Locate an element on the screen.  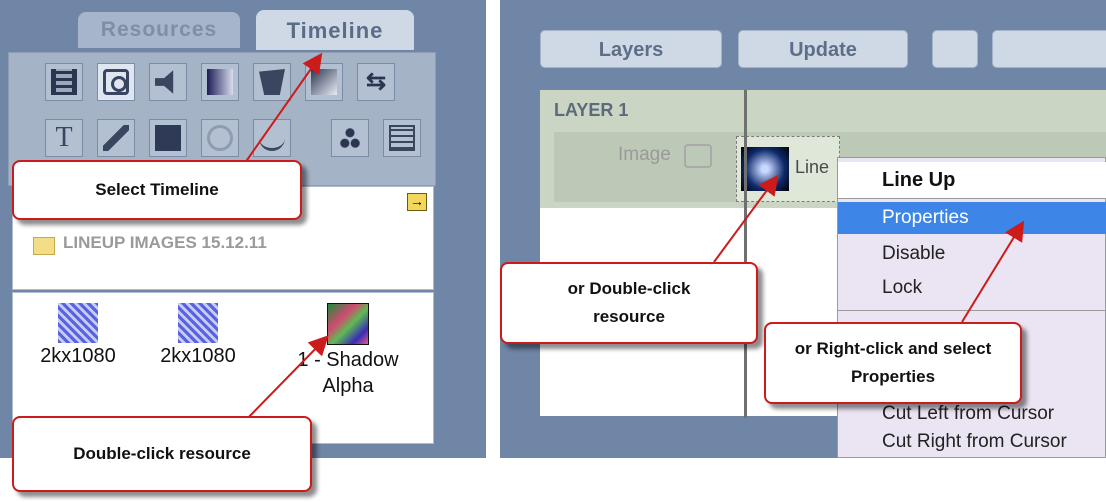
callout-double-click-resource: Double-click resource is located at coordinates (162, 454).